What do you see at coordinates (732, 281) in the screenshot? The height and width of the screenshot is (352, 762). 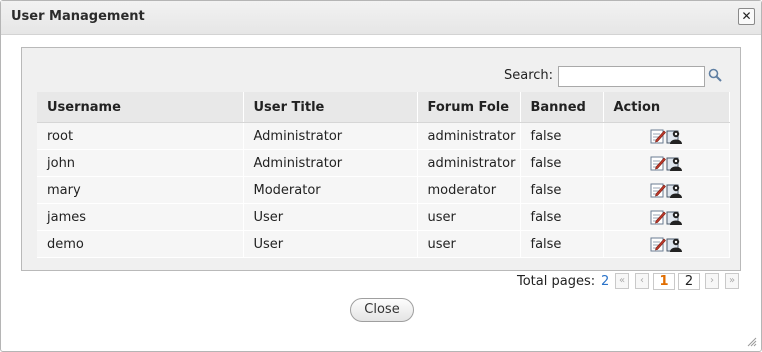 I see `last-page-button: »` at bounding box center [732, 281].